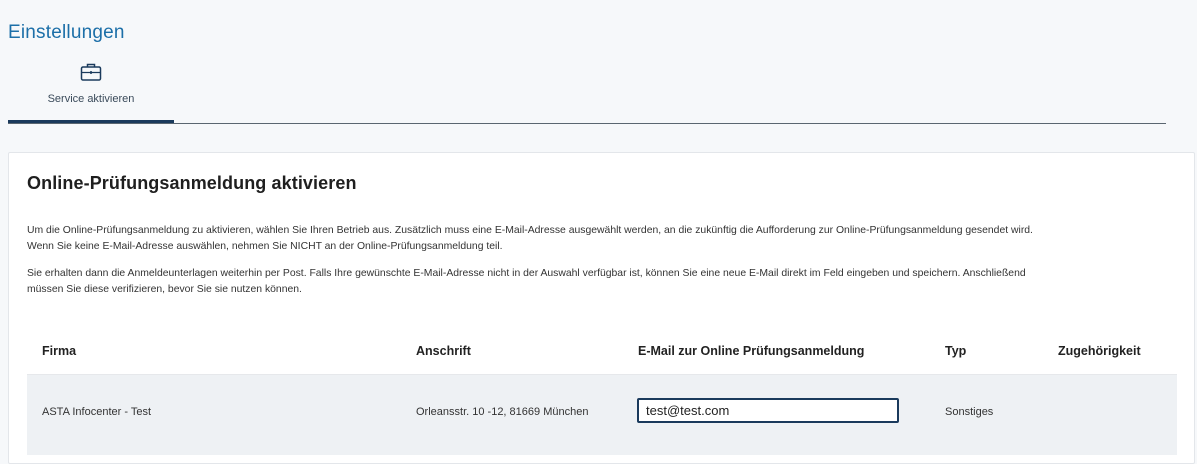 Image resolution: width=1197 pixels, height=464 pixels. I want to click on cell-firma: ASTA Infocenter - Test, so click(97, 412).